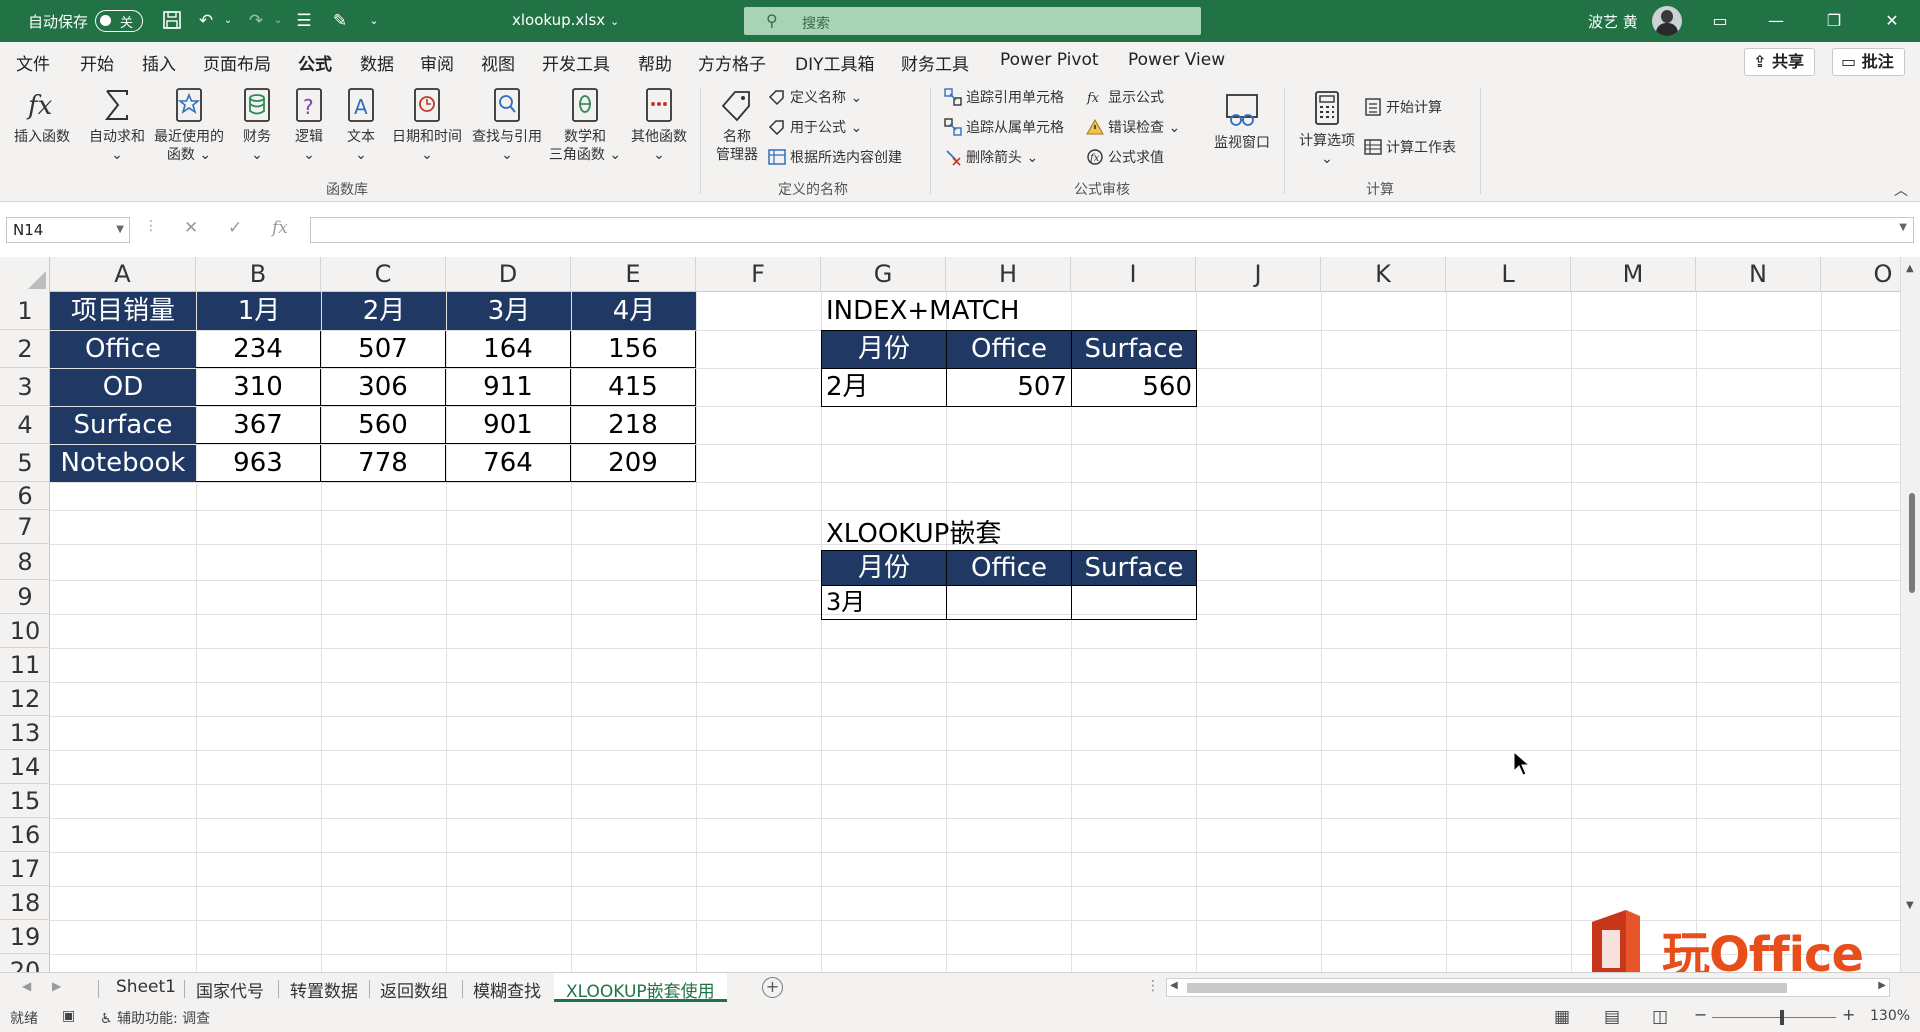  What do you see at coordinates (1700, 1014) in the screenshot?
I see `zoom-out-icon: −` at bounding box center [1700, 1014].